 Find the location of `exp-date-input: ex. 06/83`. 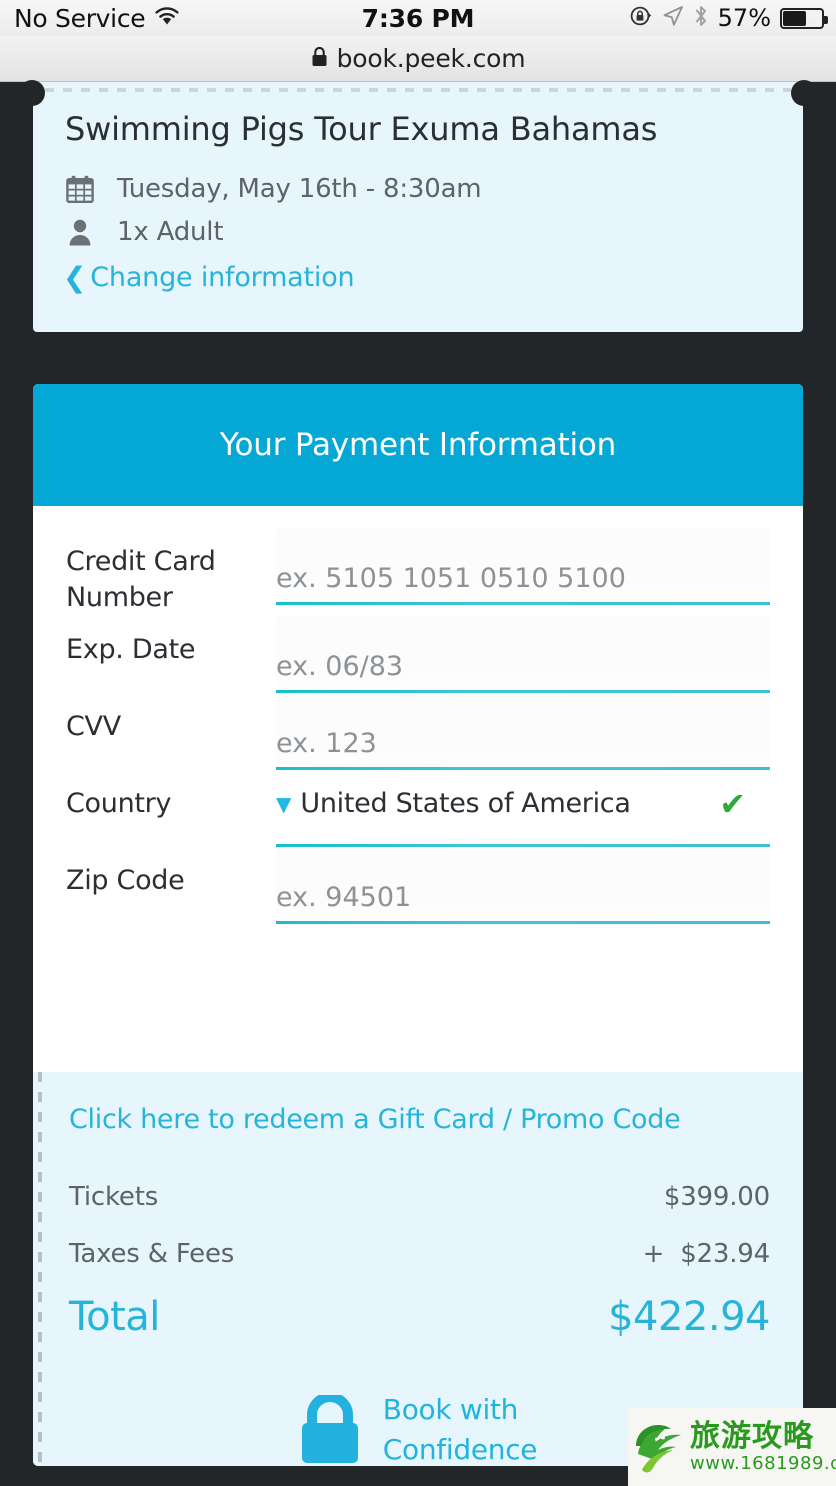

exp-date-input: ex. 06/83 is located at coordinates (523, 652).